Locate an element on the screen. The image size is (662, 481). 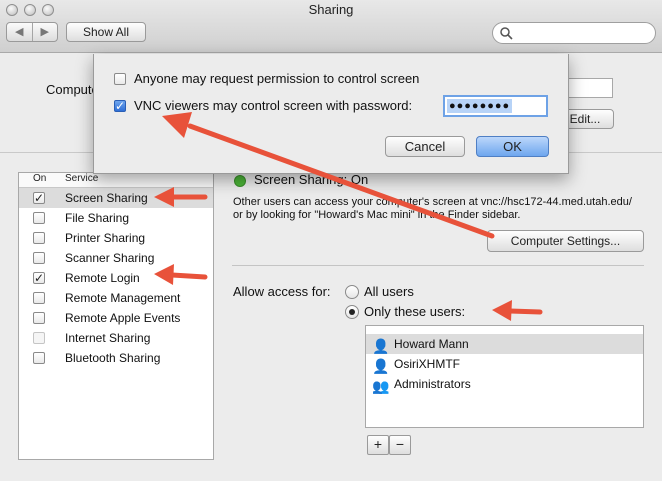
service-bluetooth-sharing: Bluetooth Sharing is located at coordinates (116, 358).